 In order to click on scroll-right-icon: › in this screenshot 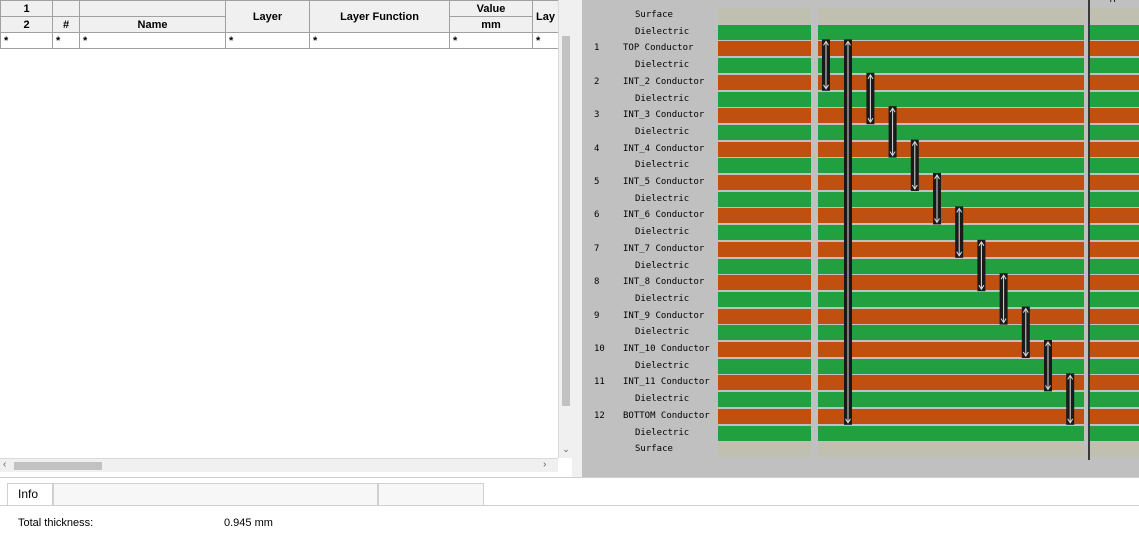, I will do `click(544, 464)`.